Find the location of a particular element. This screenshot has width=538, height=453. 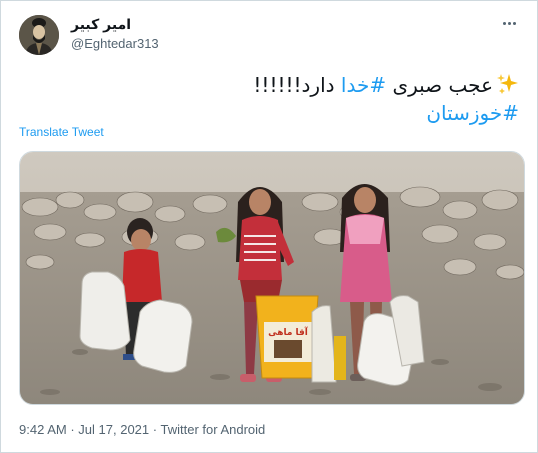

tweet-text-plain: عجب صبری is located at coordinates (439, 85).